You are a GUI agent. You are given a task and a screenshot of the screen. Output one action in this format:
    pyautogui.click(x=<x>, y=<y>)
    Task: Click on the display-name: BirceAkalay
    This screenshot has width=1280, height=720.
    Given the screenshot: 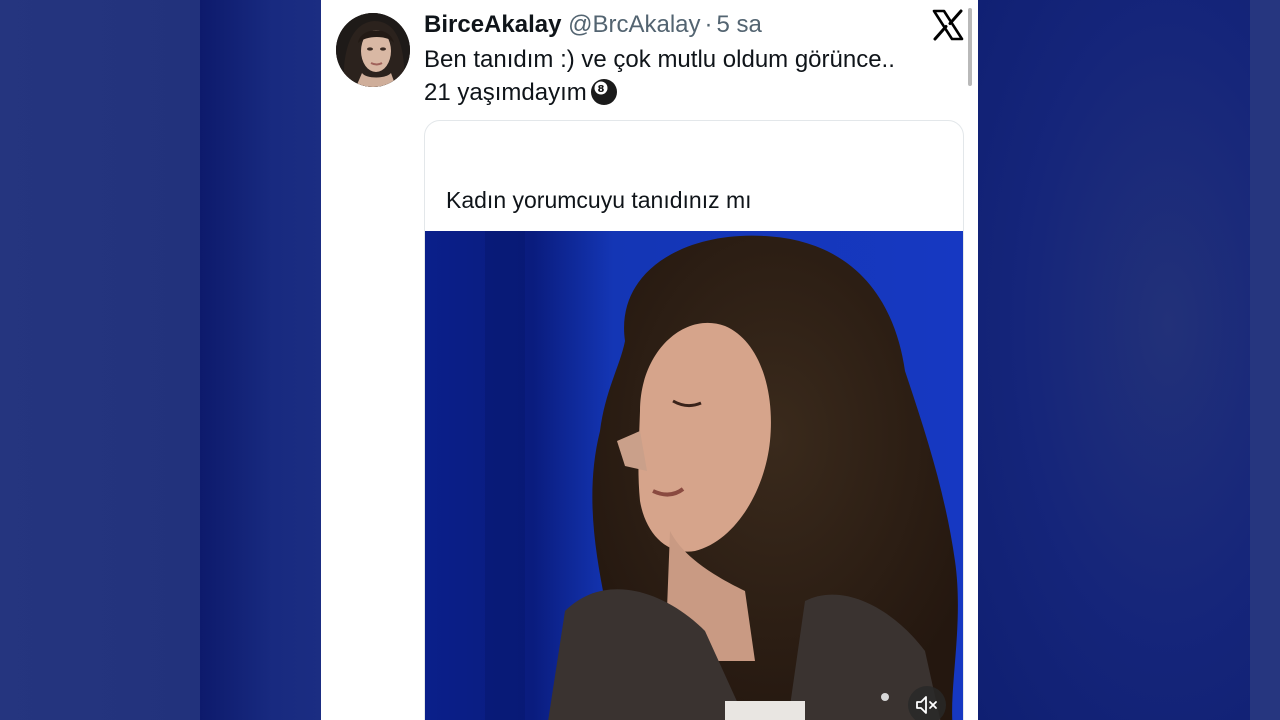 What is the action you would take?
    pyautogui.click(x=492, y=24)
    